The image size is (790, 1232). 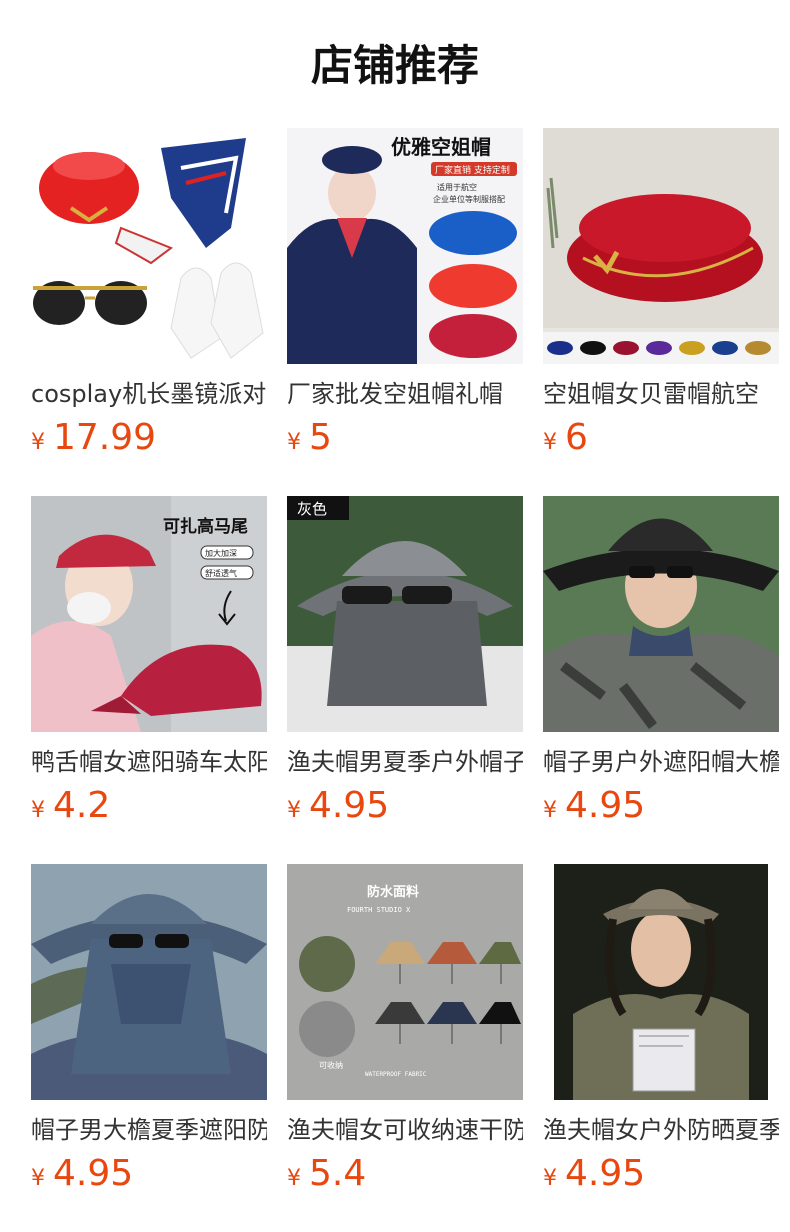 What do you see at coordinates (149, 762) in the screenshot?
I see `product-name: 鸭舌帽女遮阳骑车太阳` at bounding box center [149, 762].